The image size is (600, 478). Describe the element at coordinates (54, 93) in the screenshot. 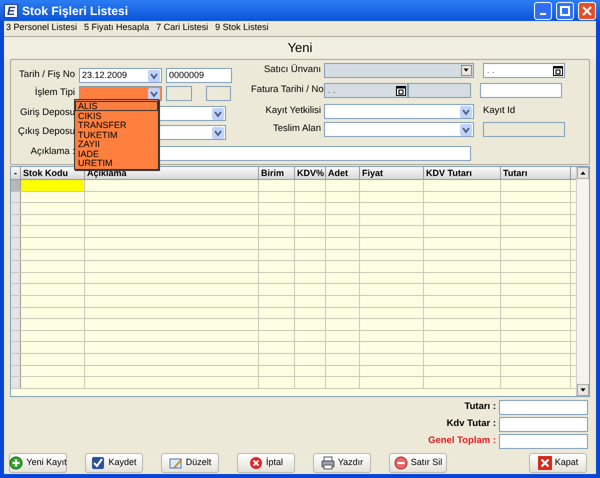

I see `field-label: İşlem Tipi` at that location.